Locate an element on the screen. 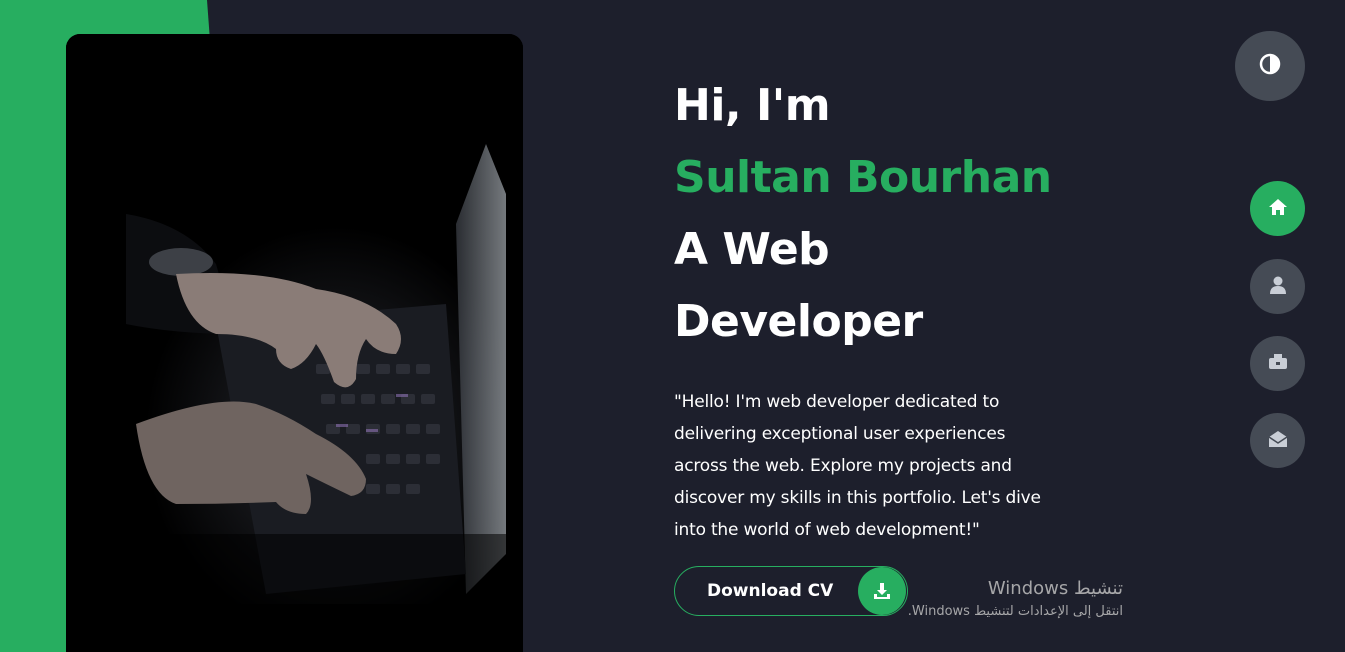  download-cv-label: Download CV is located at coordinates (770, 591).